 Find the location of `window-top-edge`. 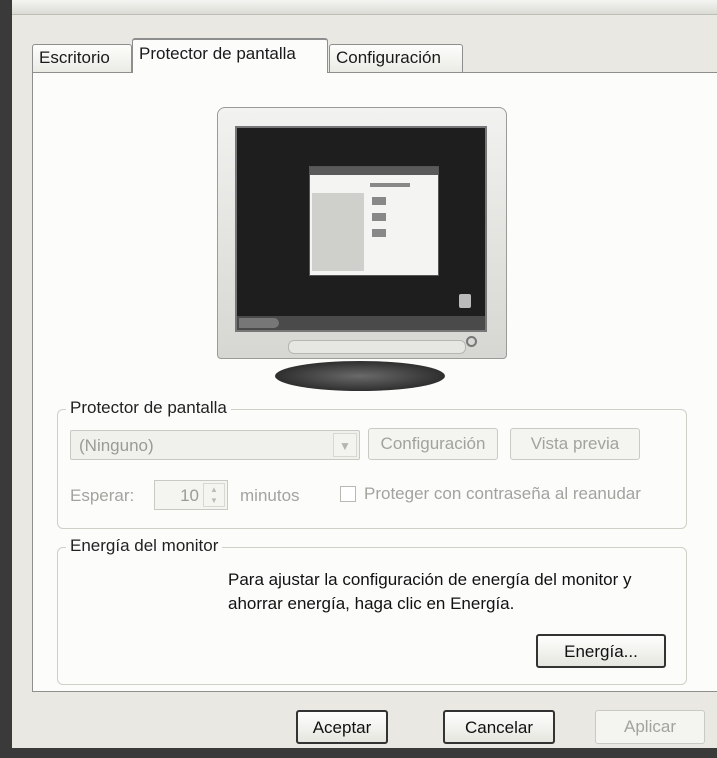

window-top-edge is located at coordinates (358, 7).